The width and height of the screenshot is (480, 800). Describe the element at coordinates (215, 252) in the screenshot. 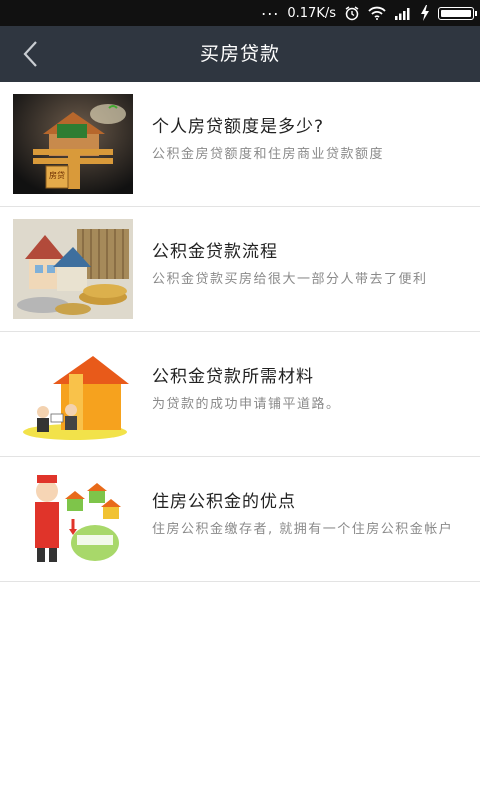

I see `item-title: 公积金贷款流程` at that location.